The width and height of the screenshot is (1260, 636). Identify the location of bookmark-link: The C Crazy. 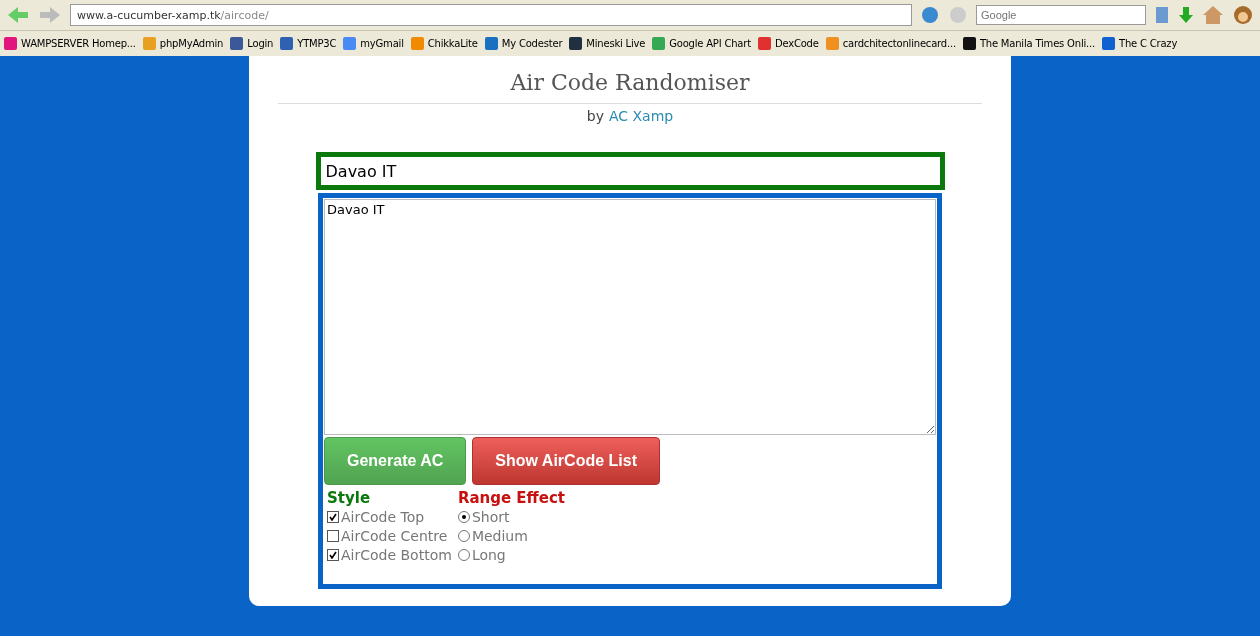
(1140, 43).